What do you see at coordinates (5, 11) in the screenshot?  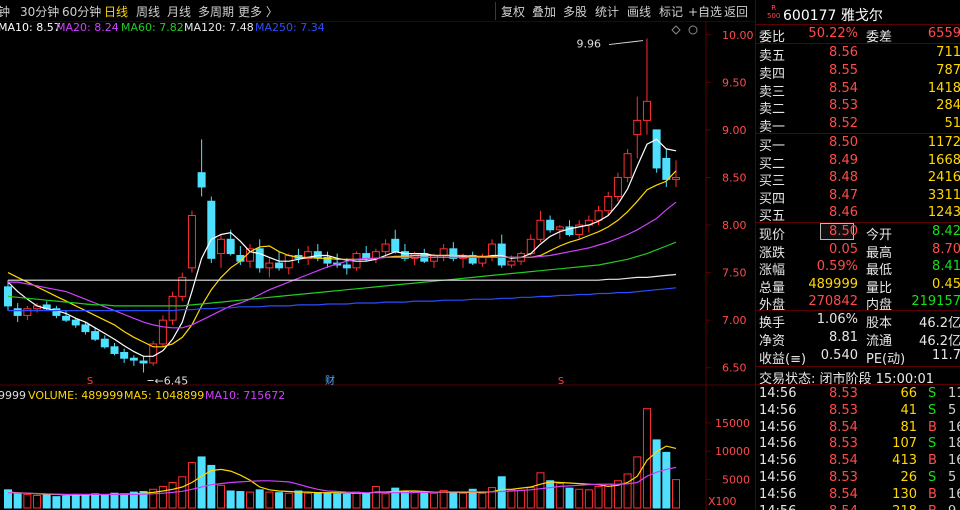 I see `period-minute-tab: 钟` at bounding box center [5, 11].